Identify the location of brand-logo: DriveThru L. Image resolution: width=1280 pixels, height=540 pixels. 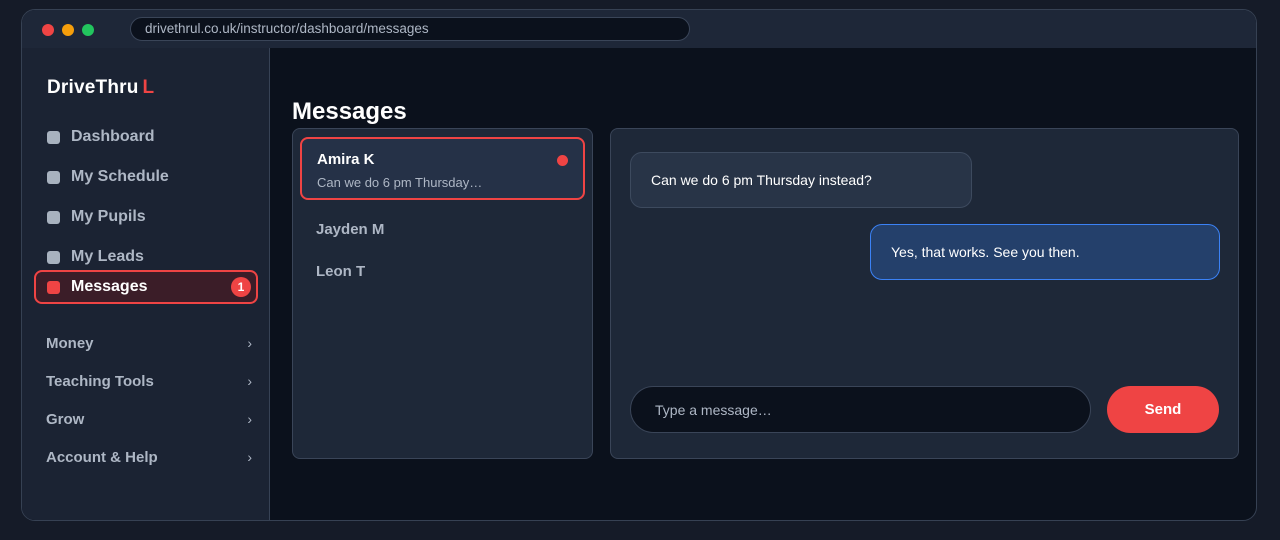
(100, 88).